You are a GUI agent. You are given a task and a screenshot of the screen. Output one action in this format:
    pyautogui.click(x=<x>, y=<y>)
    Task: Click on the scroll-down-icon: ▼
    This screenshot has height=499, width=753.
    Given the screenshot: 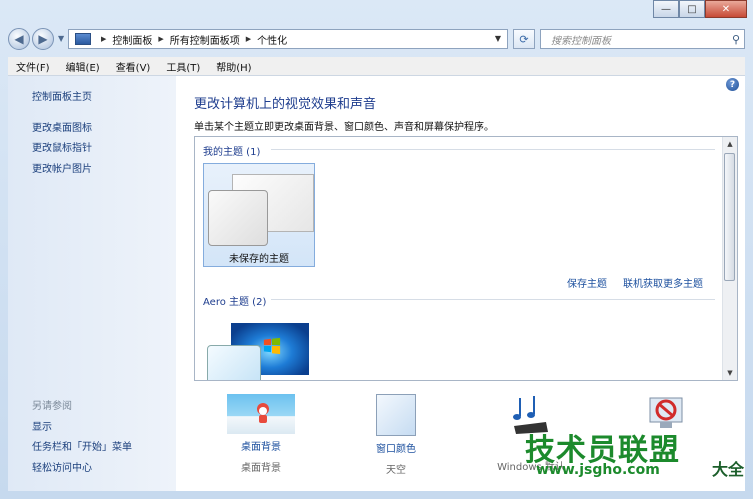 What is the action you would take?
    pyautogui.click(x=730, y=373)
    